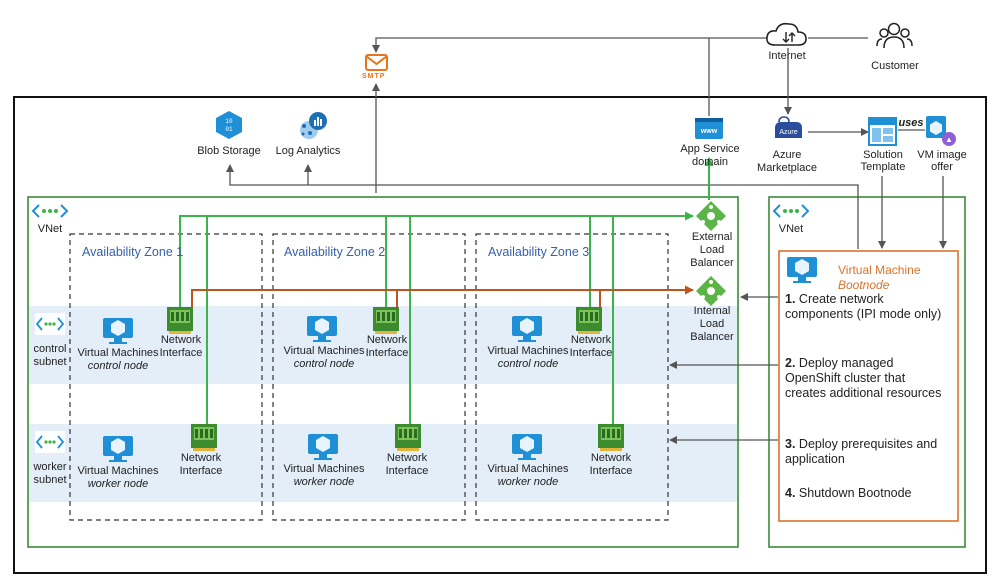 Image resolution: width=999 pixels, height=583 pixels. Describe the element at coordinates (711, 216) in the screenshot. I see `external-load-balancer-icon` at that location.